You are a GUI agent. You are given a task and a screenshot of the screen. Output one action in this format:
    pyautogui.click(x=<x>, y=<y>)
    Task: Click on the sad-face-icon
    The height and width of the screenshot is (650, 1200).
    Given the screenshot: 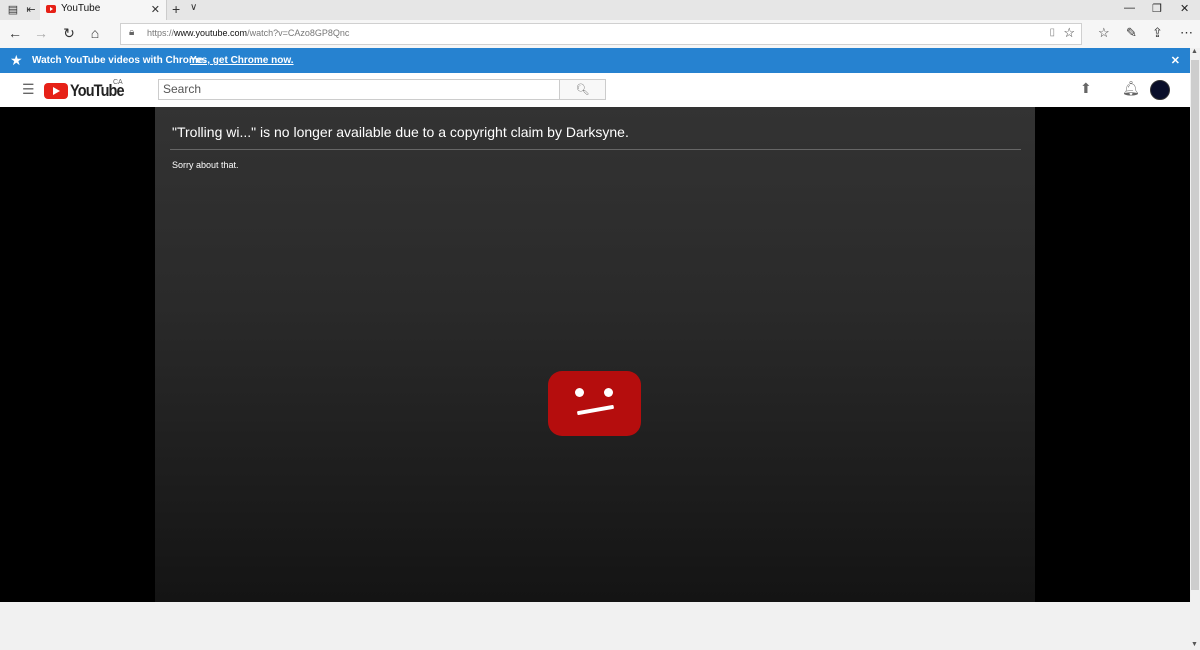 What is the action you would take?
    pyautogui.click(x=594, y=403)
    